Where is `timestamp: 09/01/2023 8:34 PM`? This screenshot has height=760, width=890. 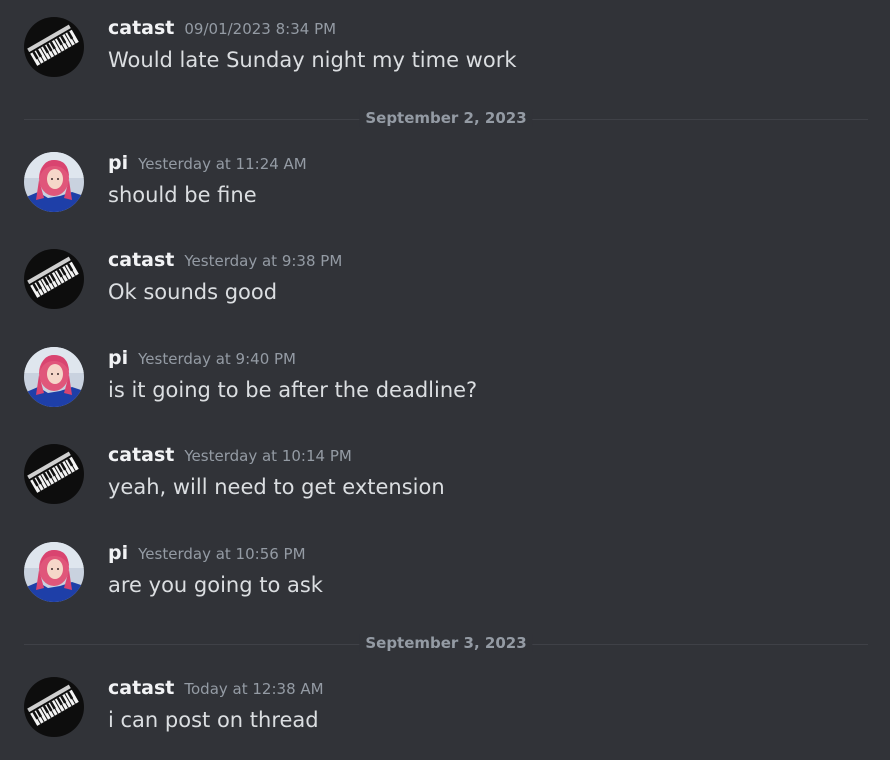 timestamp: 09/01/2023 8:34 PM is located at coordinates (260, 29).